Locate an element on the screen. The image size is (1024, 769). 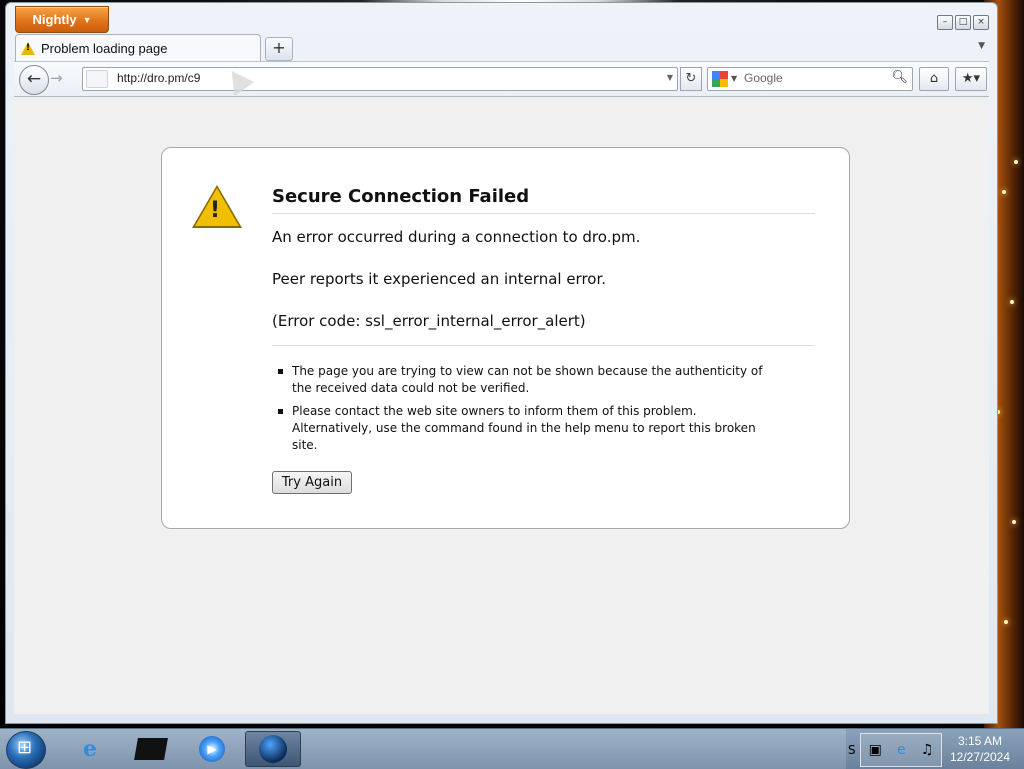
maximize-button: □ is located at coordinates (963, 22).